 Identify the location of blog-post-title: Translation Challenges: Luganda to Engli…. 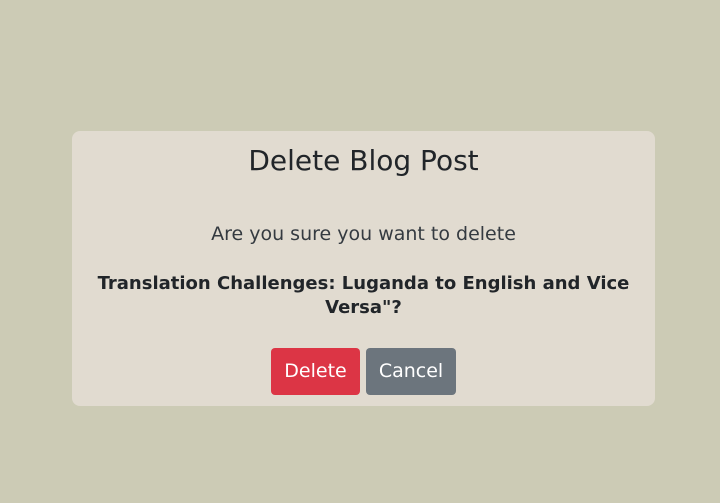
(363, 295).